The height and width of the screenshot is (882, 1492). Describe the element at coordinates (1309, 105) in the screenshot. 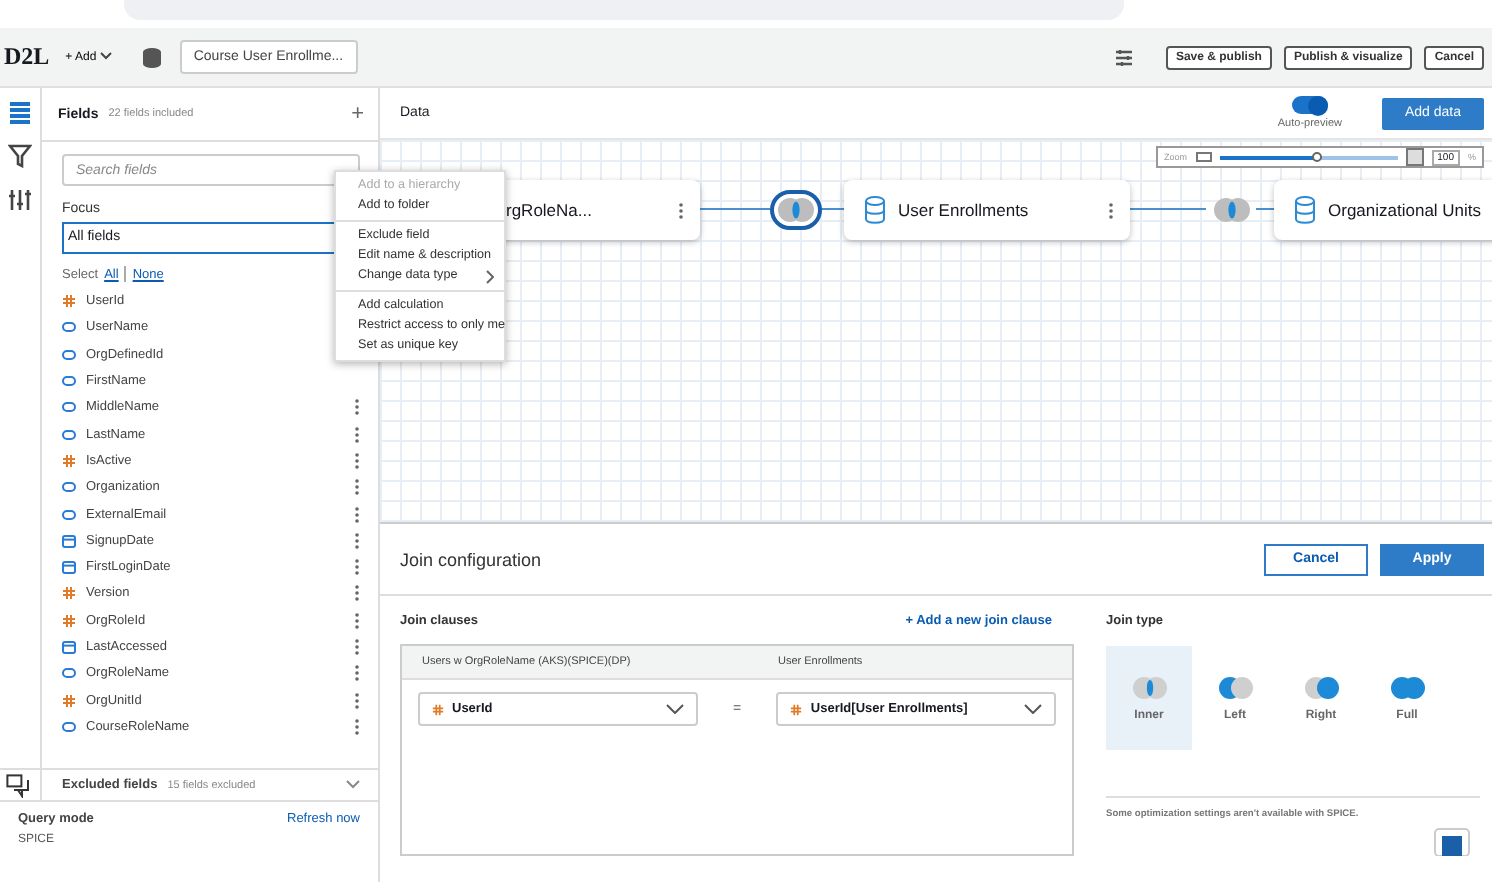

I see `auto-preview-toggle` at that location.